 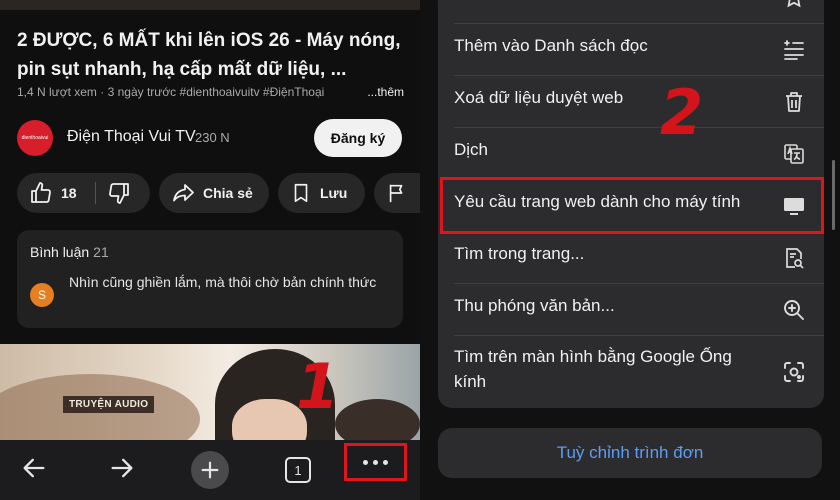 I want to click on translate-icon, so click(x=794, y=154).